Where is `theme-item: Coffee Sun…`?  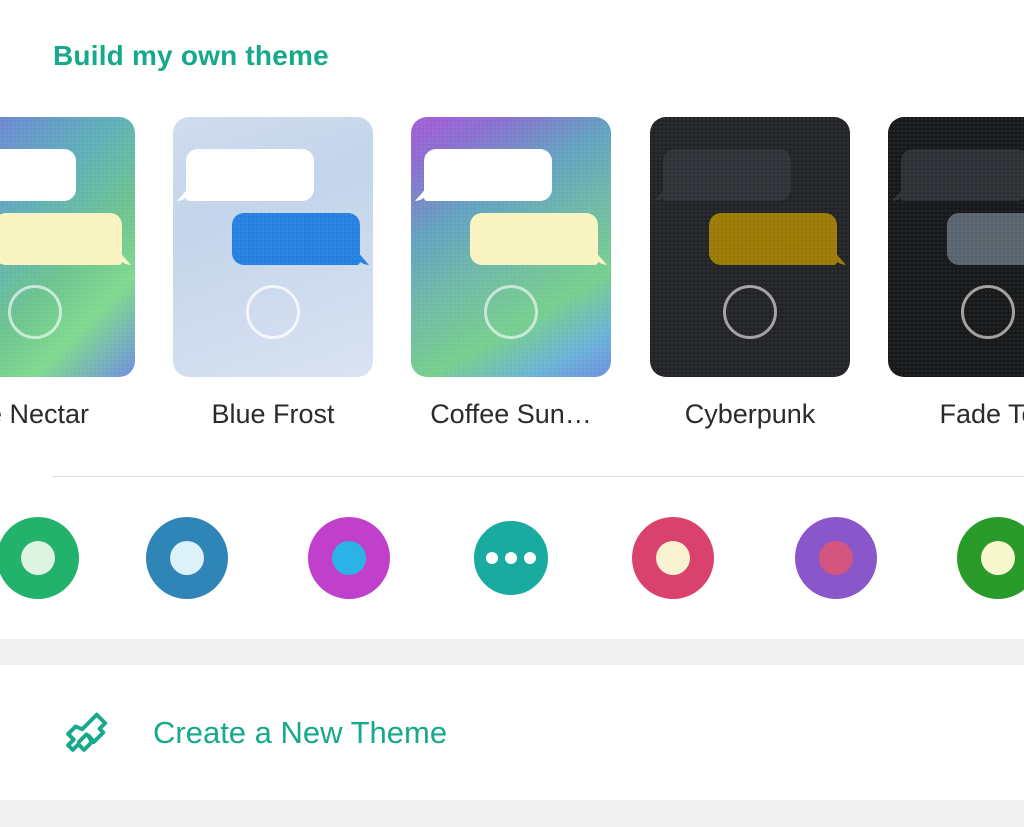 theme-item: Coffee Sun… is located at coordinates (511, 273).